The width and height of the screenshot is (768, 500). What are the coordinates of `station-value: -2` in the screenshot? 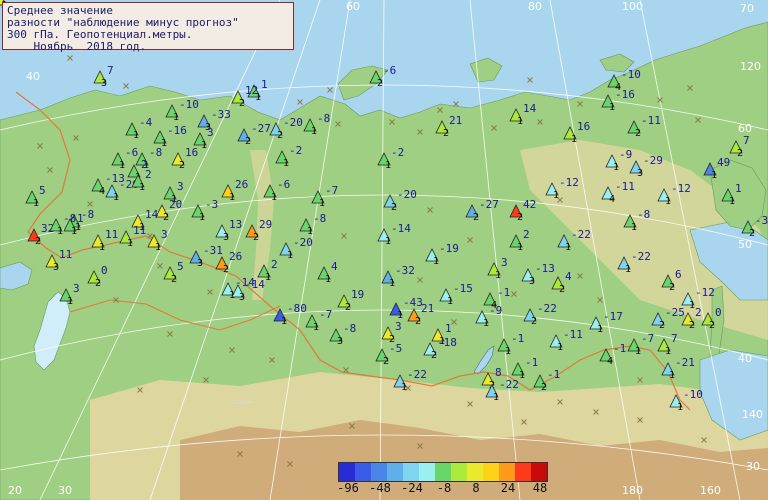 It's located at (397, 152).